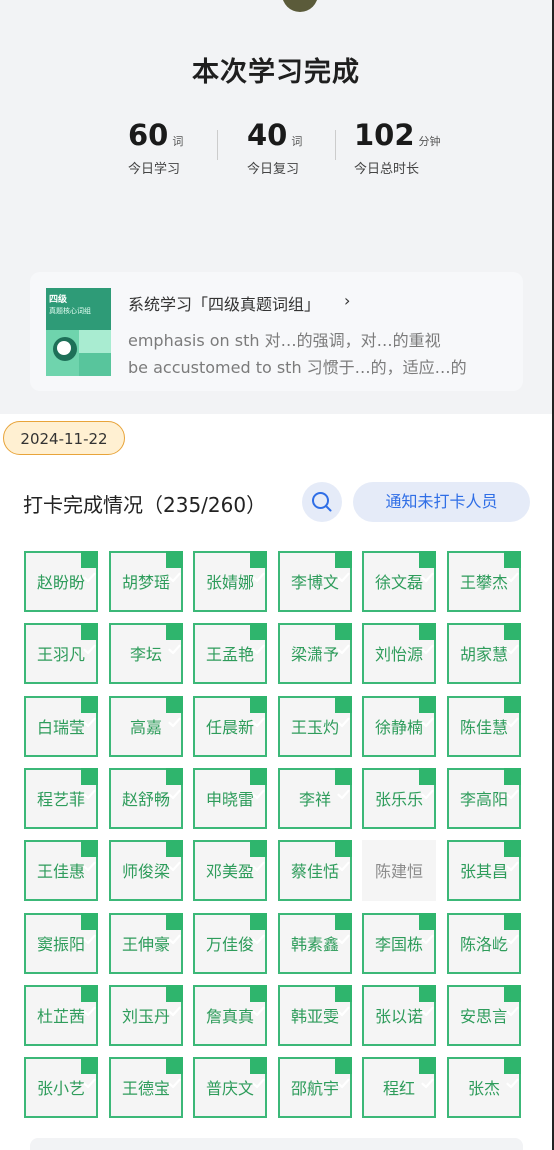 The height and width of the screenshot is (1150, 554). What do you see at coordinates (484, 798) in the screenshot?
I see `member-cell: 李高阳` at bounding box center [484, 798].